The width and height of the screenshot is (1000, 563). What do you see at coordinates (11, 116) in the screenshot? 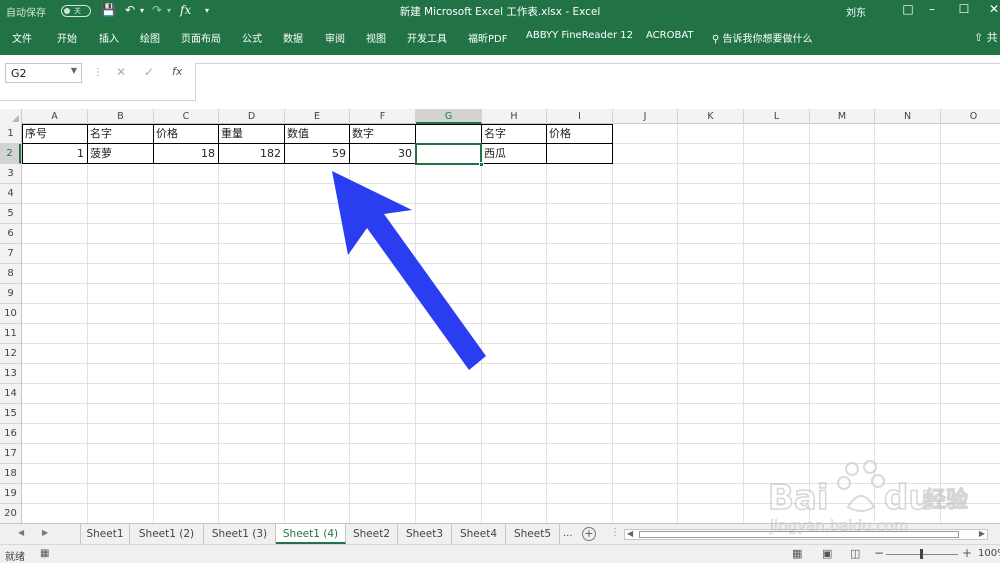
I see `select-all-button` at bounding box center [11, 116].